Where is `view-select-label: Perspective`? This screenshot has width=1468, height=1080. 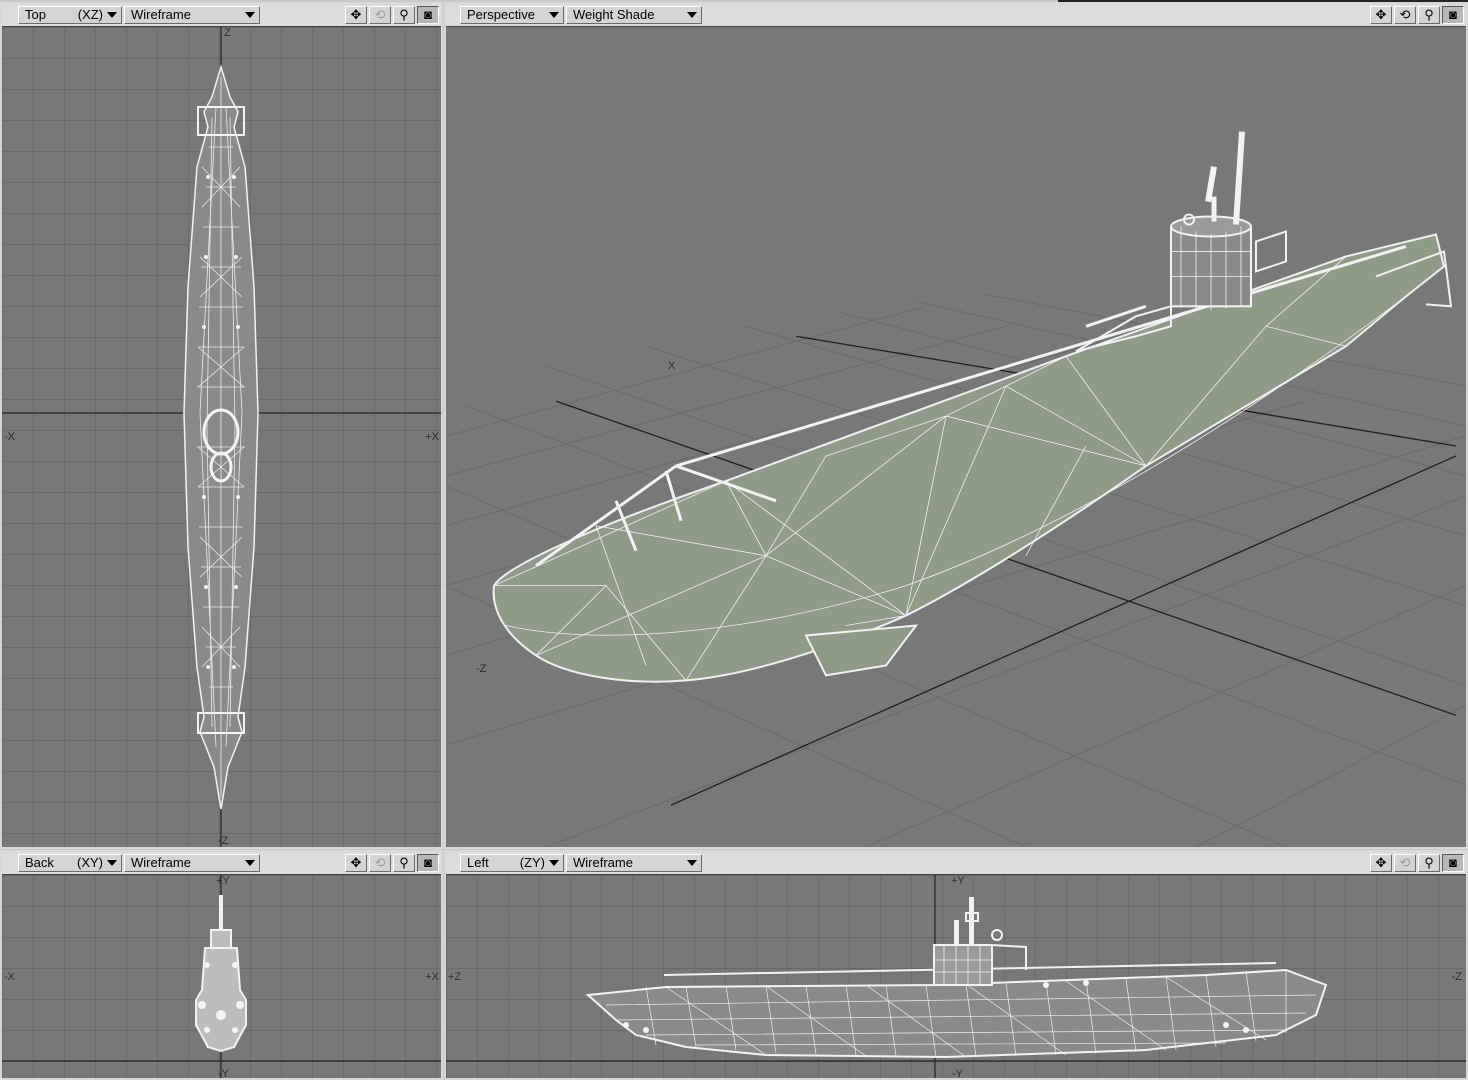 view-select-label: Perspective is located at coordinates (501, 14).